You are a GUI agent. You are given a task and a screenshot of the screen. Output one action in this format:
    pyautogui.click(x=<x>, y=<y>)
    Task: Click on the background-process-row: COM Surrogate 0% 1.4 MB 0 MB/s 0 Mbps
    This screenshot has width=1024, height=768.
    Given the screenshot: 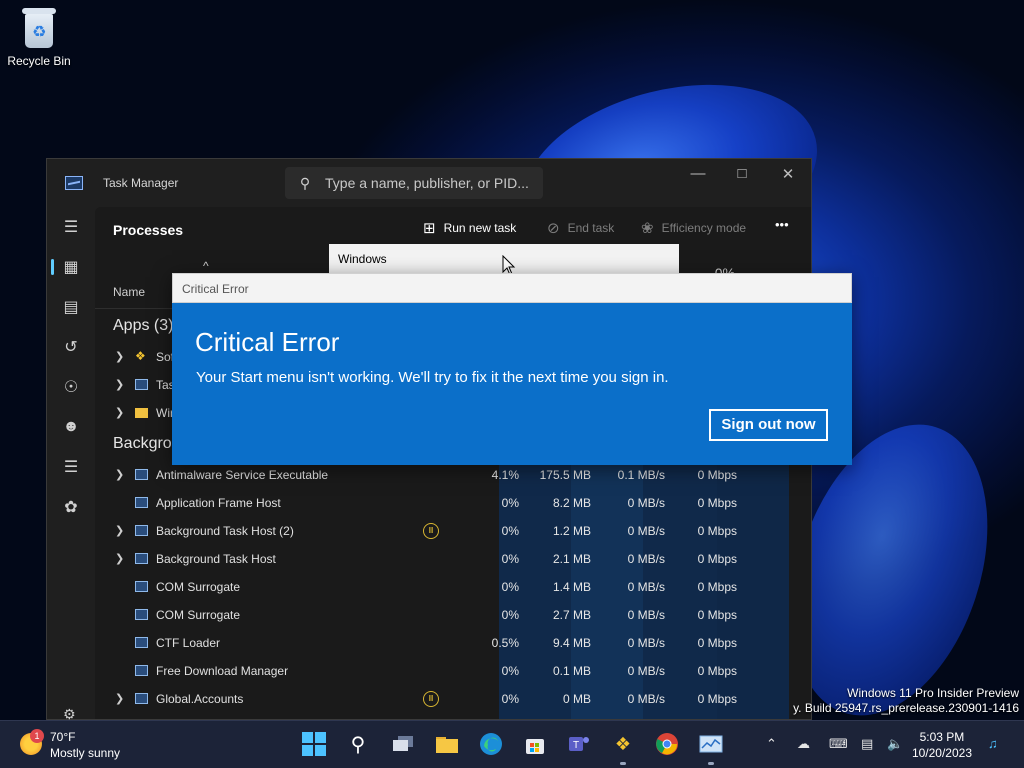 What is the action you would take?
    pyautogui.click(x=453, y=587)
    